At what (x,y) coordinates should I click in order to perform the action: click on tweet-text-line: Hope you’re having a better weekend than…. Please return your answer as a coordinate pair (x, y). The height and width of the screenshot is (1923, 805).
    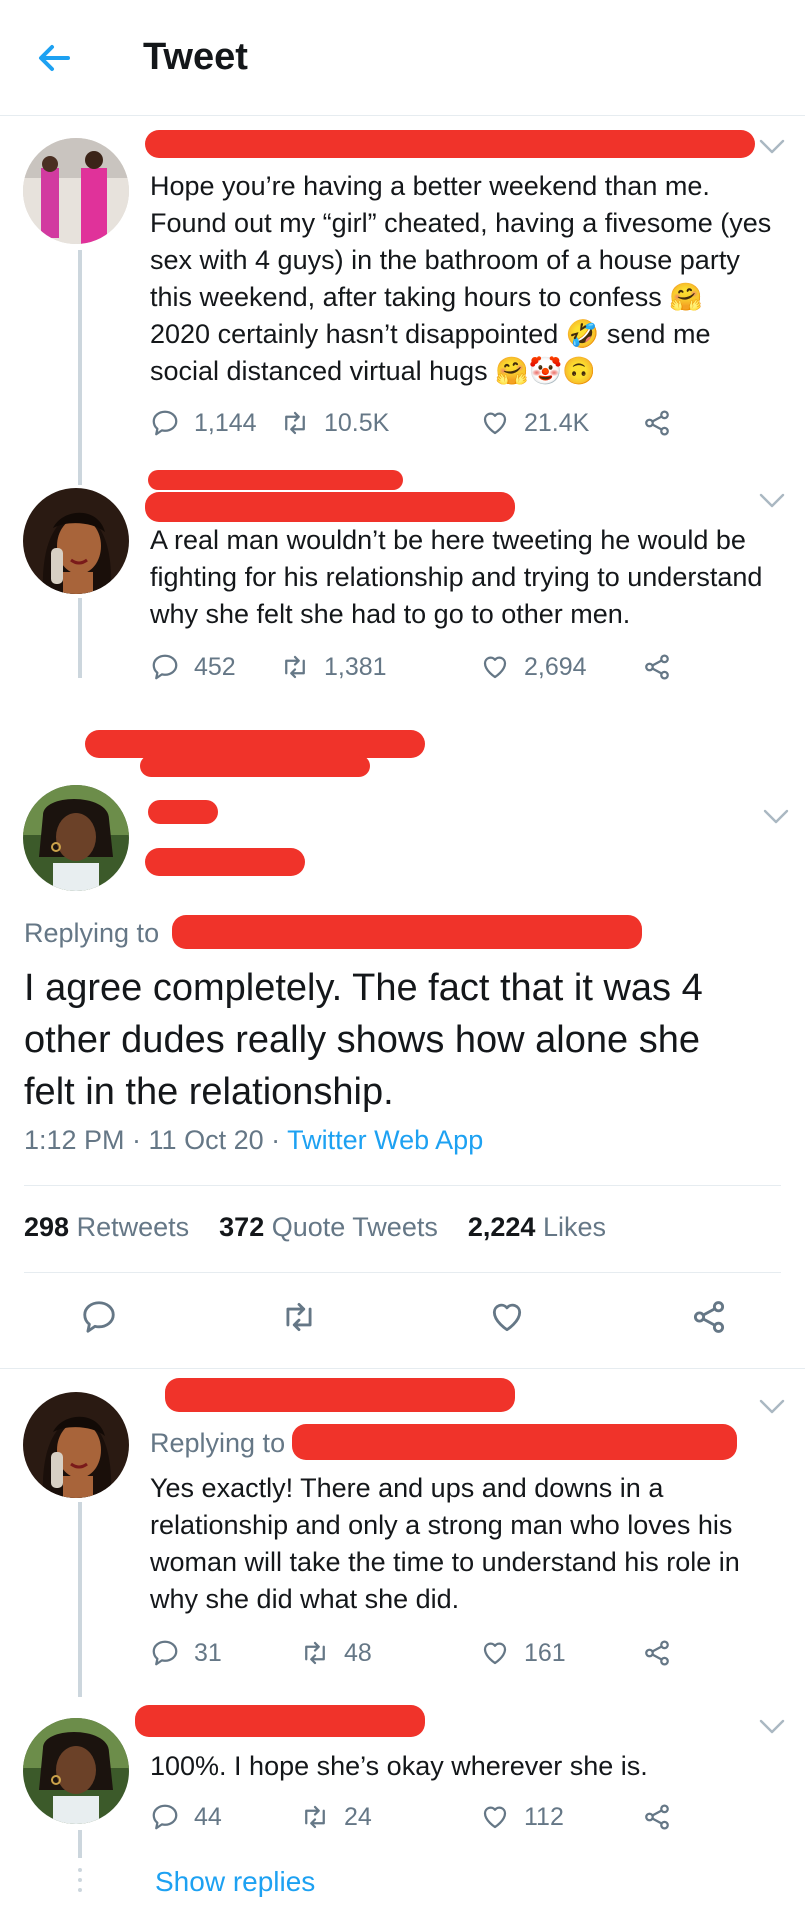
    Looking at the image, I should click on (430, 186).